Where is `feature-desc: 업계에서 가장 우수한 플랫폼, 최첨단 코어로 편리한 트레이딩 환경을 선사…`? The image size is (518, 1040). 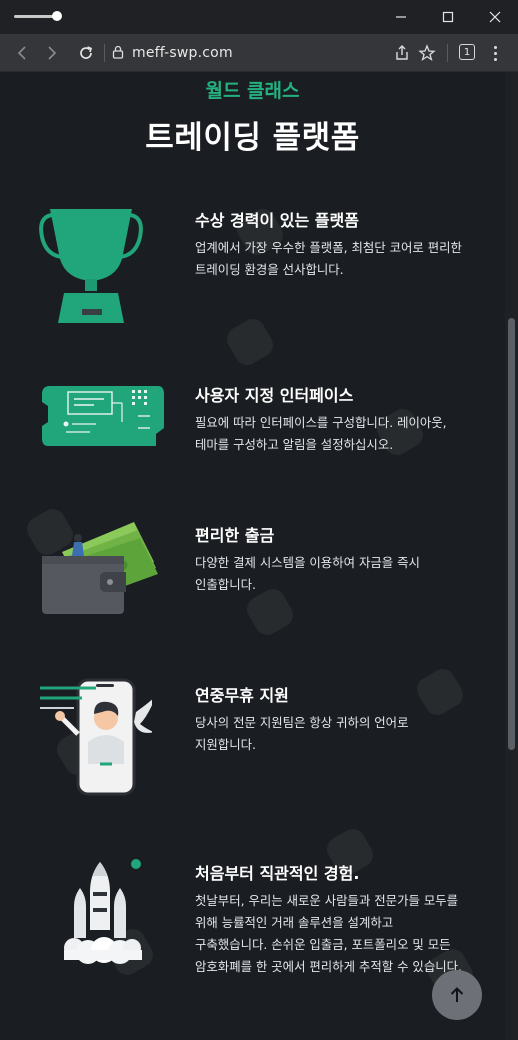 feature-desc: 업계에서 가장 우수한 플랫폼, 최첨단 코어로 편리한 트레이딩 환경을 선사… is located at coordinates (328, 258).